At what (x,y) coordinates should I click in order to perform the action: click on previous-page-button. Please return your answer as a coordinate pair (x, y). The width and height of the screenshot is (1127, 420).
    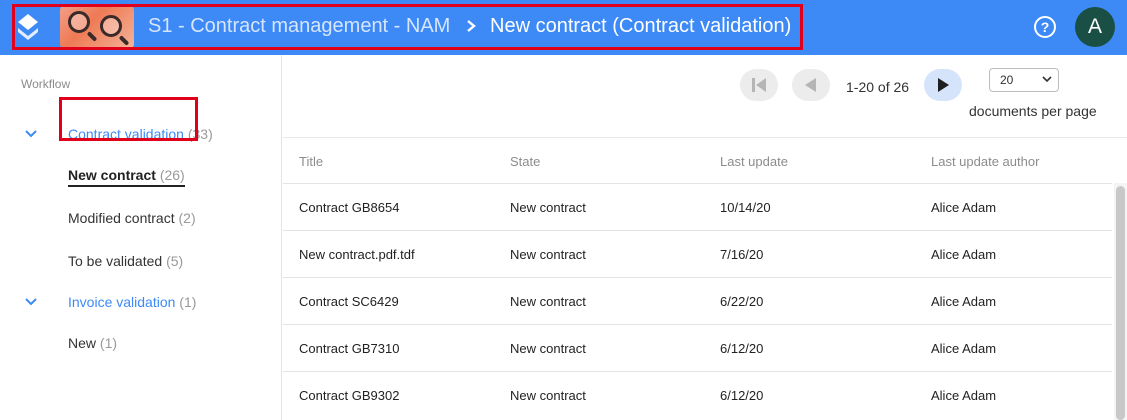
    Looking at the image, I should click on (811, 85).